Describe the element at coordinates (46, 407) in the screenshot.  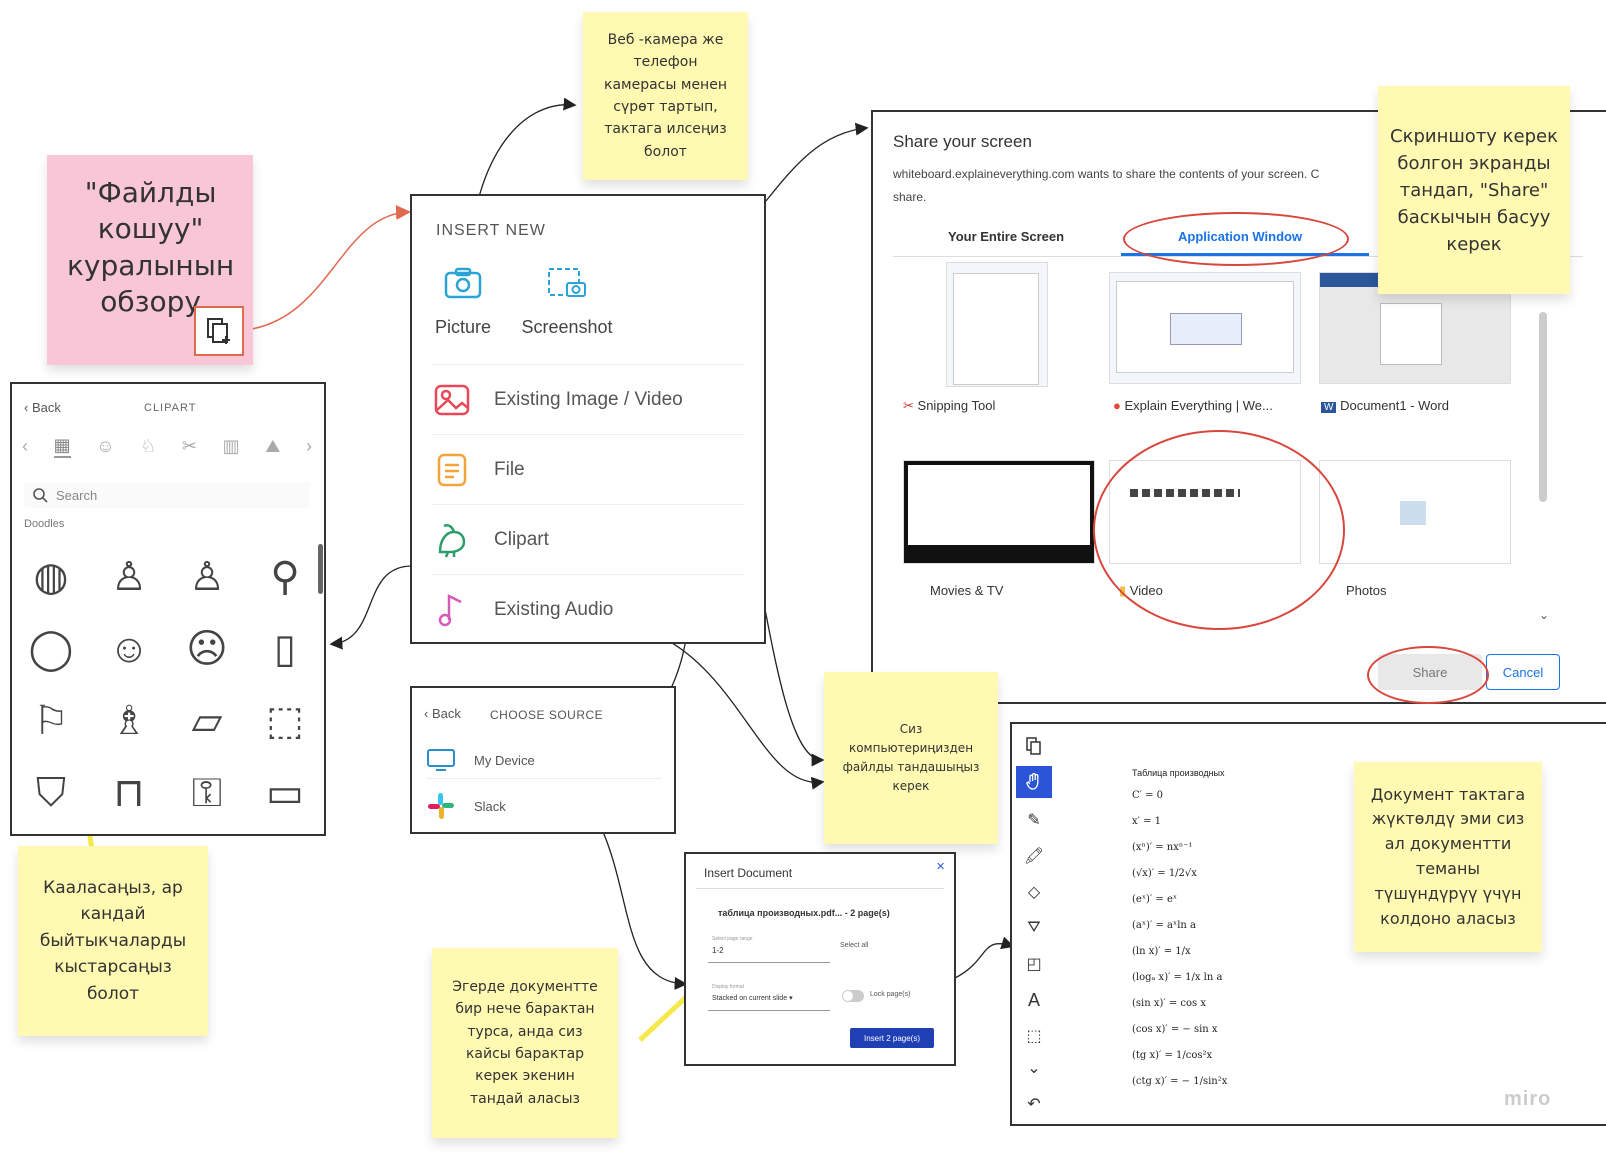
I see `back-label: Back` at that location.